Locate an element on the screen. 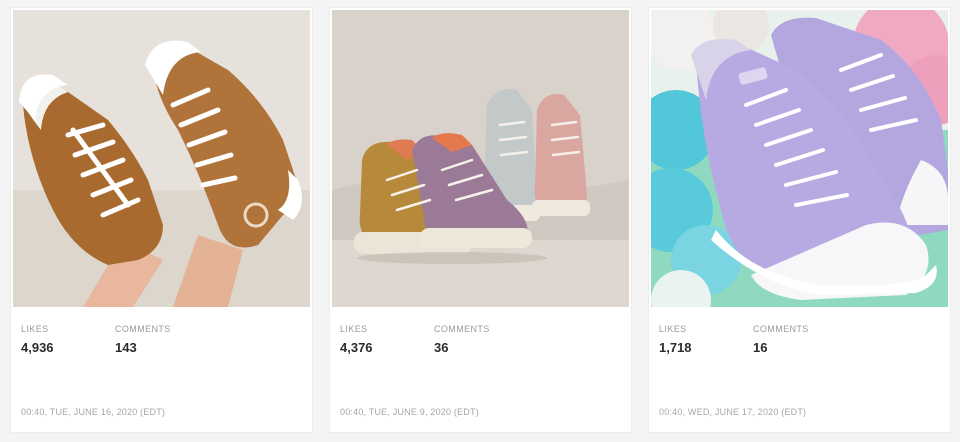  post-timestamp: 00:40, TUE, JUNE 16, 2020 (EDT) is located at coordinates (93, 412).